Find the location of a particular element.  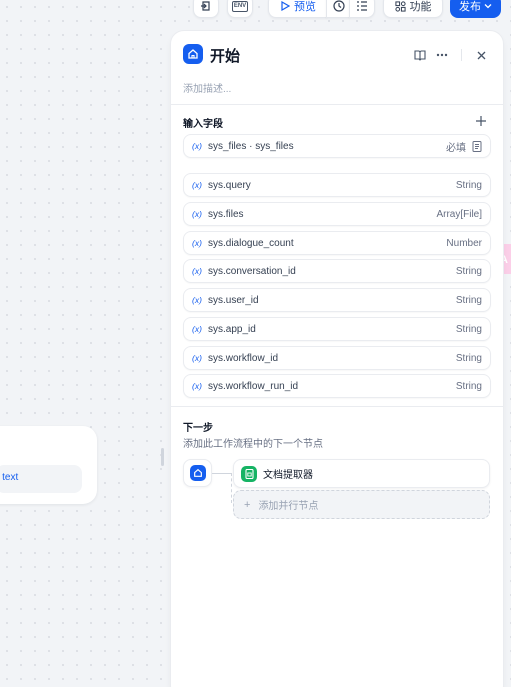

add-parallel-label: 添加并行节点 is located at coordinates (288, 506).